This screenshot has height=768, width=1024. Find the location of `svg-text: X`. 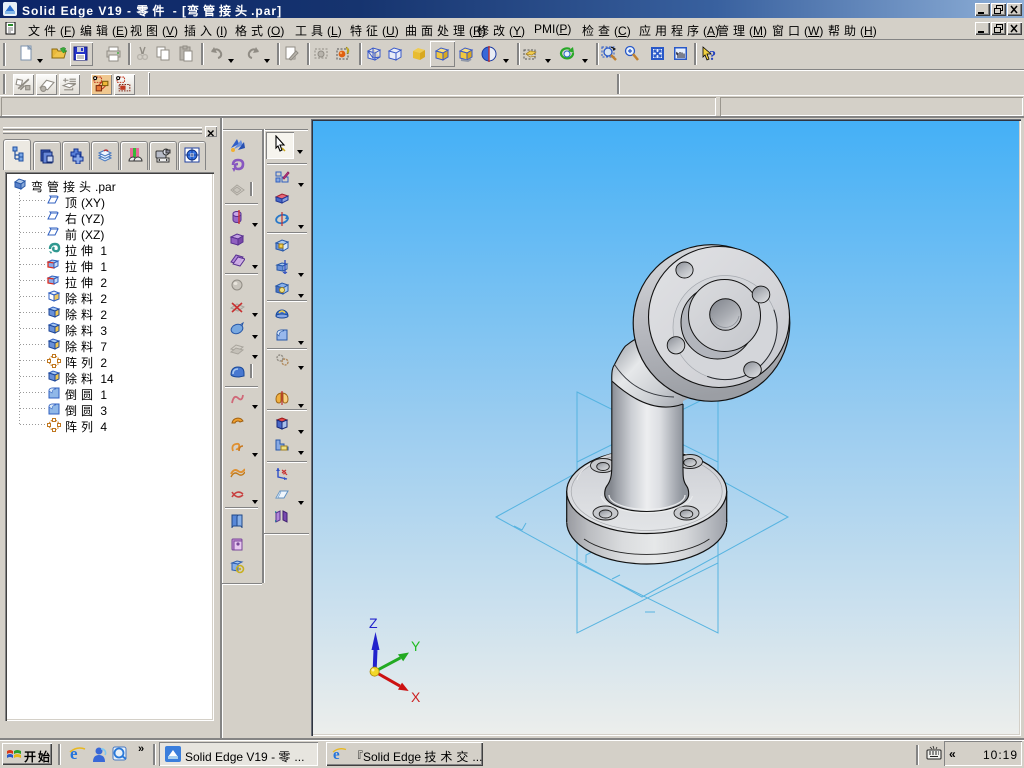

svg-text: X is located at coordinates (416, 697).